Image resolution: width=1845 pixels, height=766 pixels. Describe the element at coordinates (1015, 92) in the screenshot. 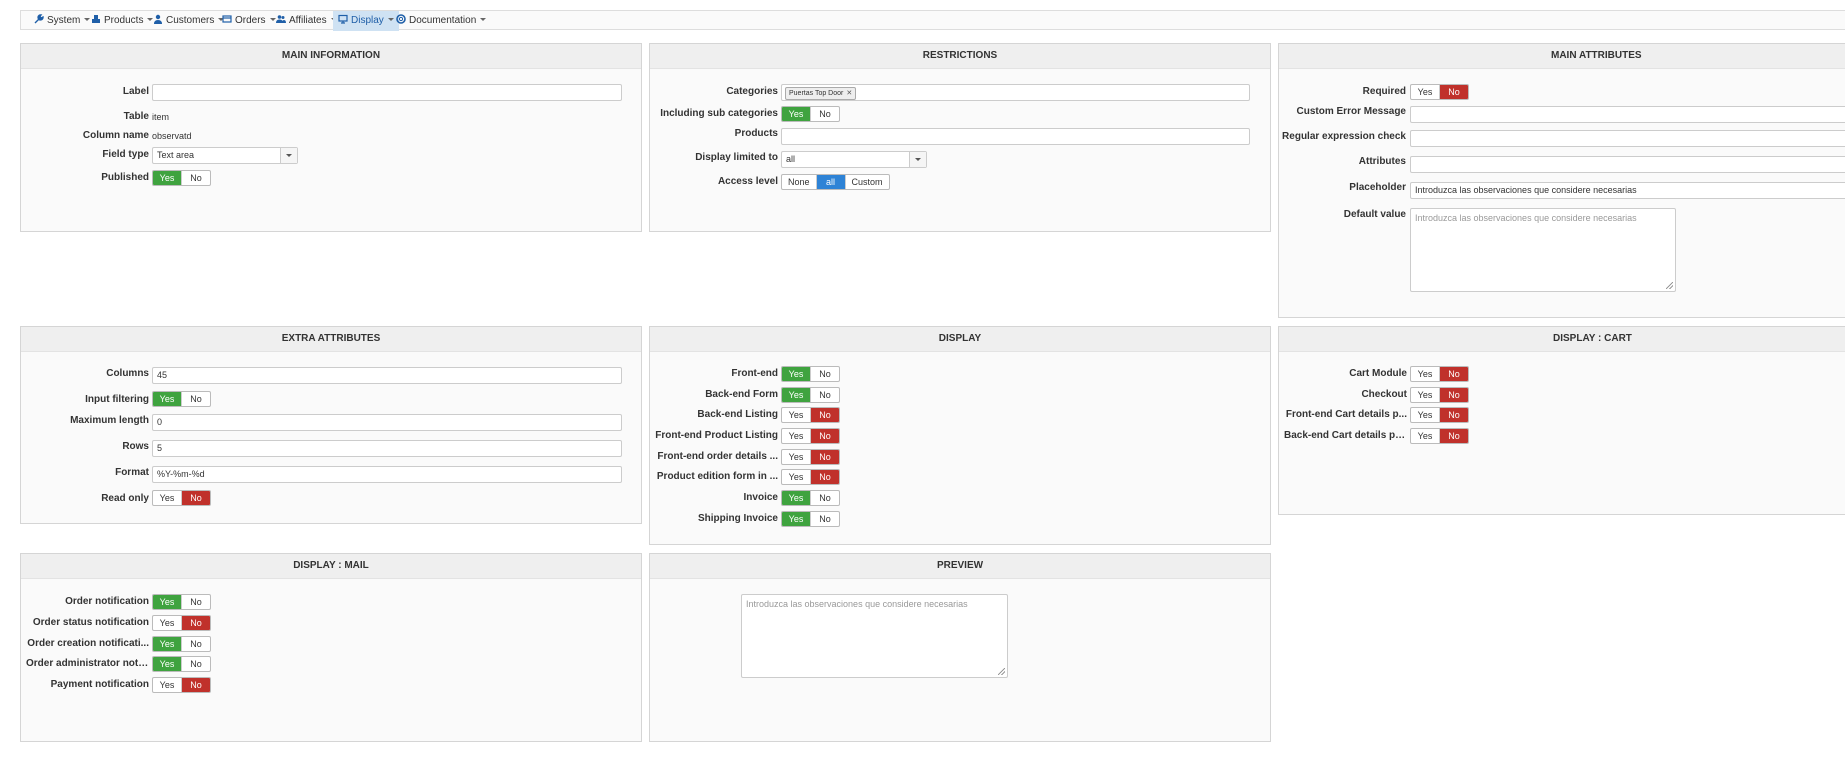

I see `categories-input: Puertas Top Door ✕` at that location.